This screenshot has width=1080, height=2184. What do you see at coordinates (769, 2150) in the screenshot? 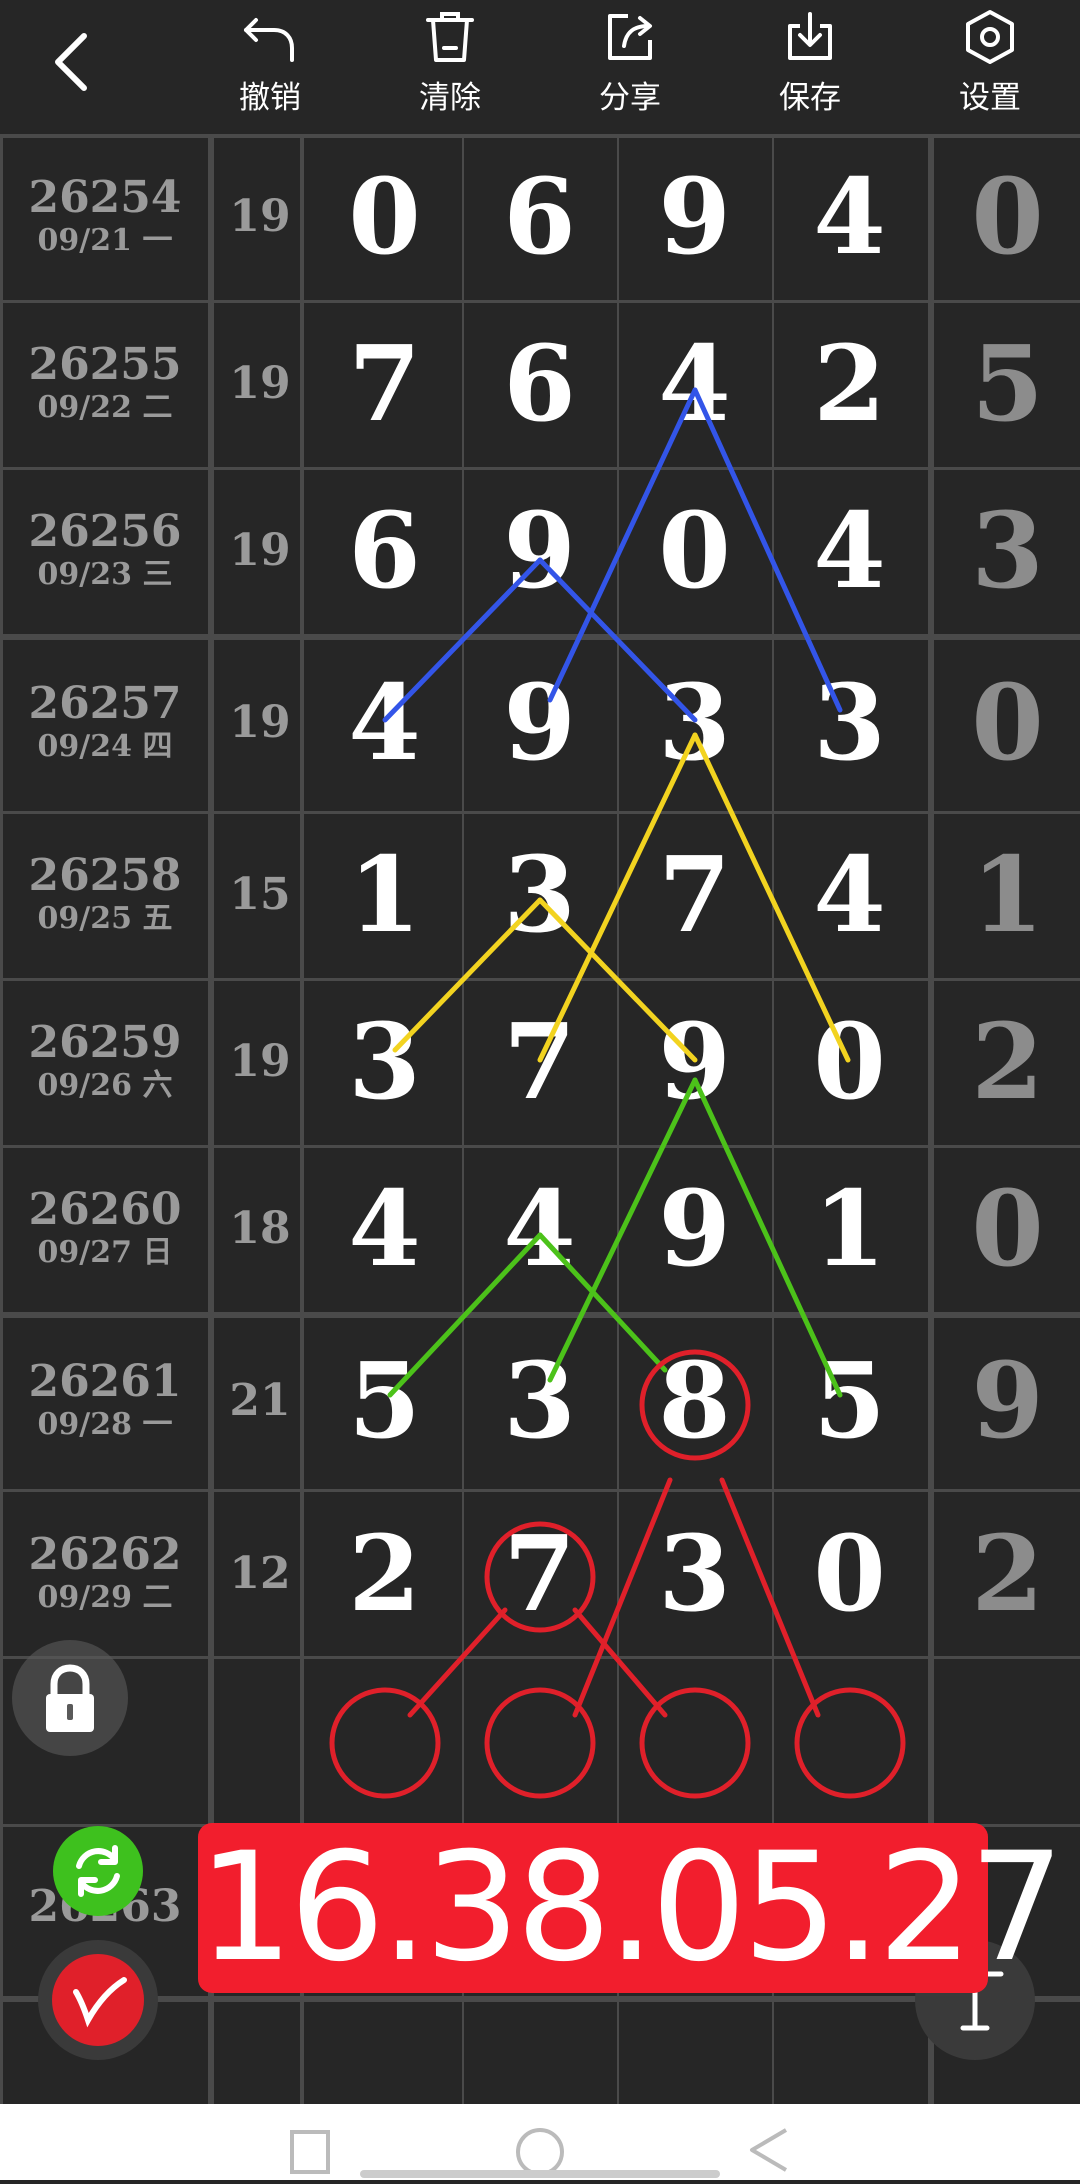
I see `back-nav-icon` at bounding box center [769, 2150].